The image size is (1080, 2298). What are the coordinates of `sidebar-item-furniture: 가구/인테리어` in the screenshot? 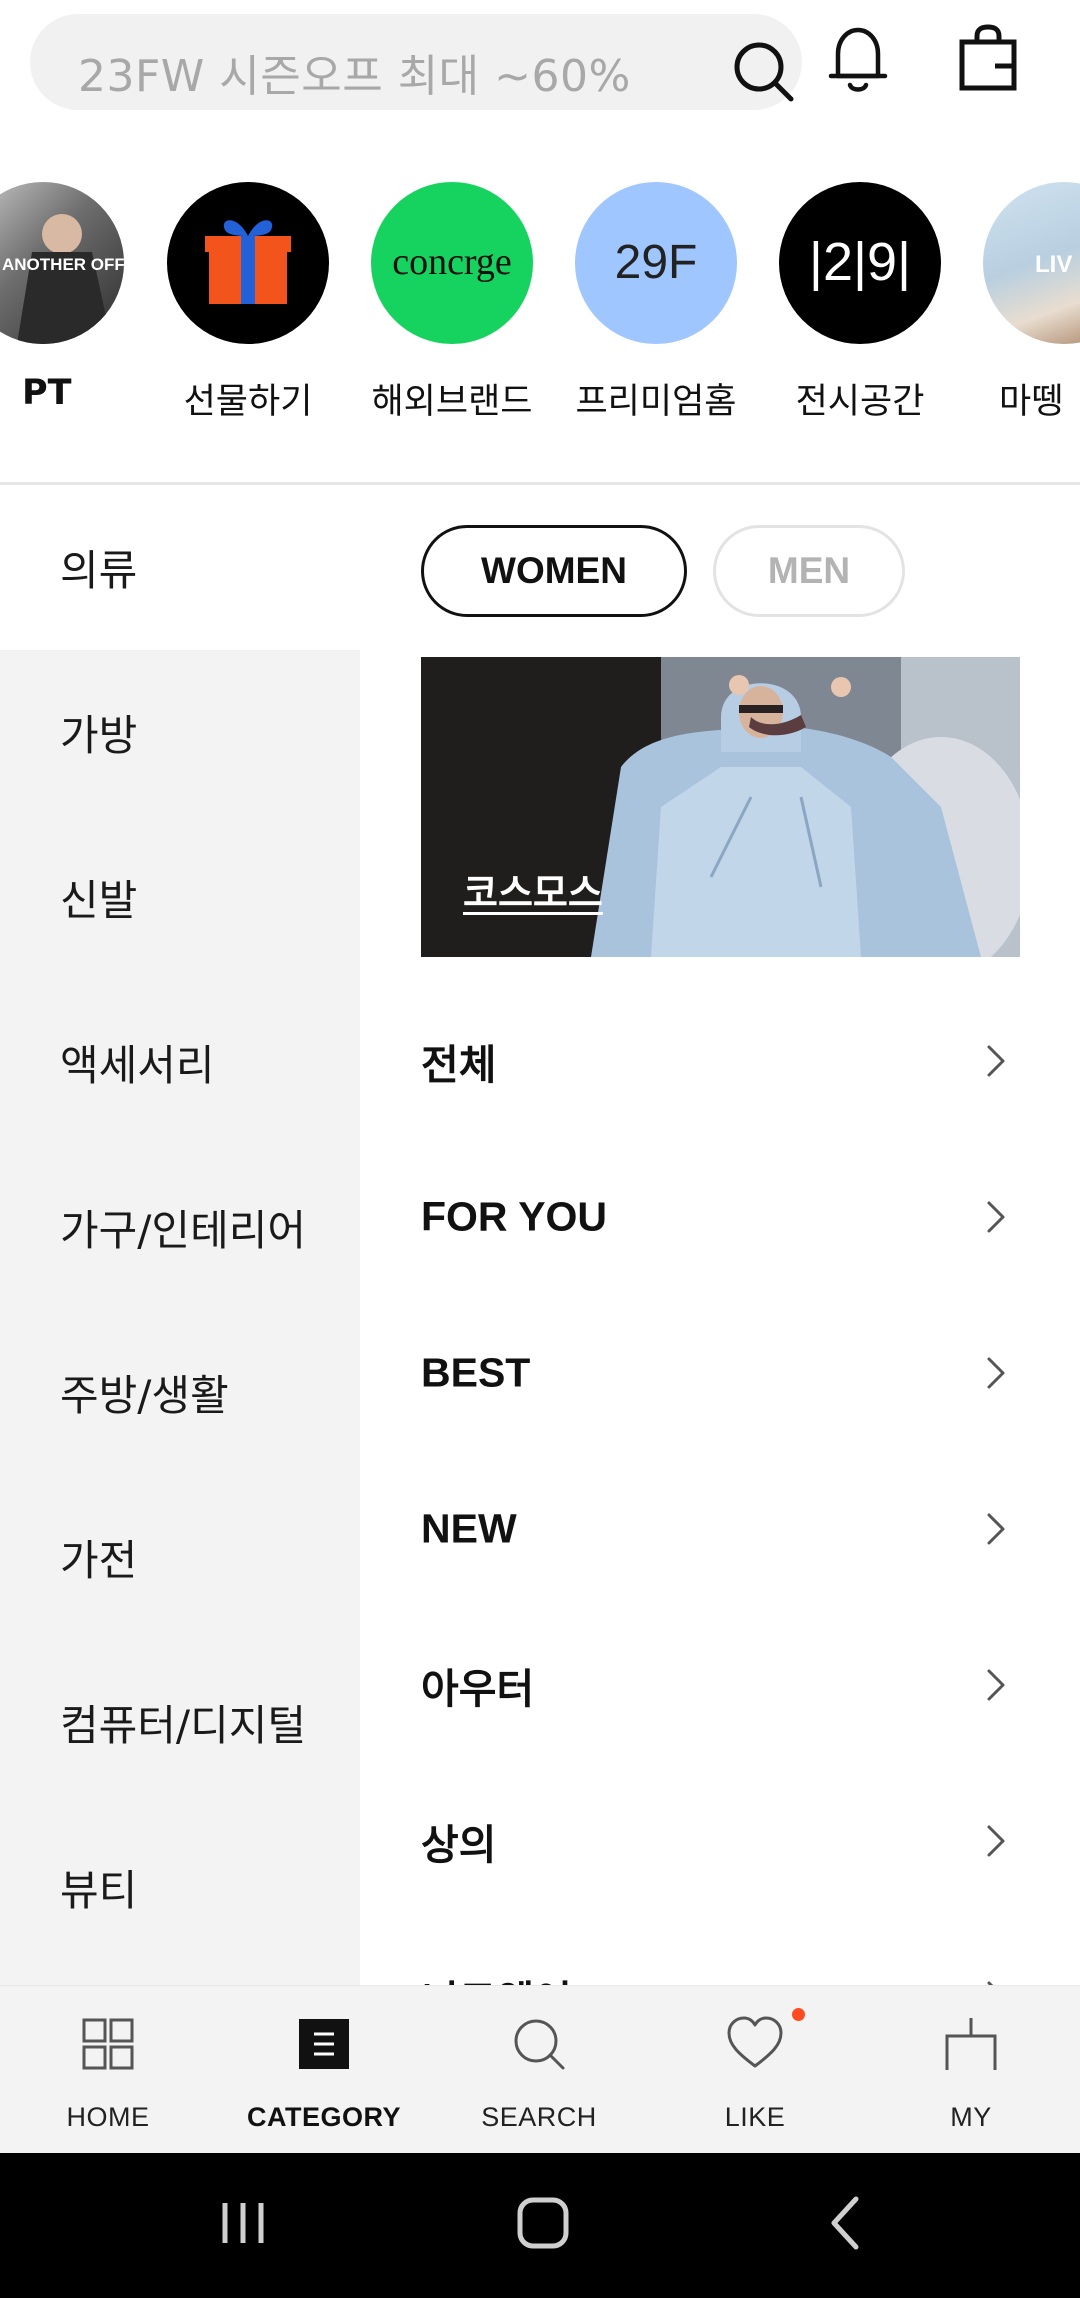 It's located at (180, 1227).